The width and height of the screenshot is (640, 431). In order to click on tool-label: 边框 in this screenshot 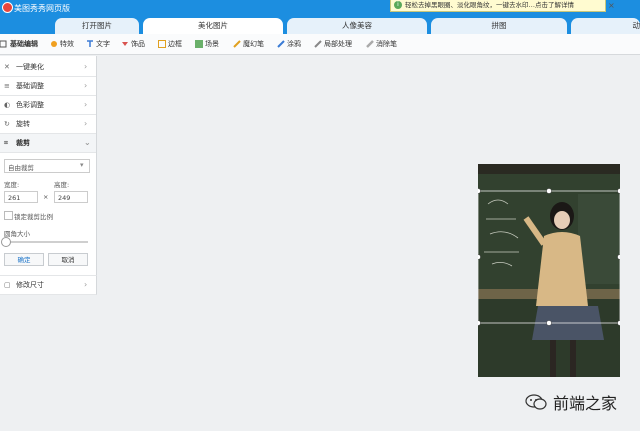, I will do `click(175, 44)`.